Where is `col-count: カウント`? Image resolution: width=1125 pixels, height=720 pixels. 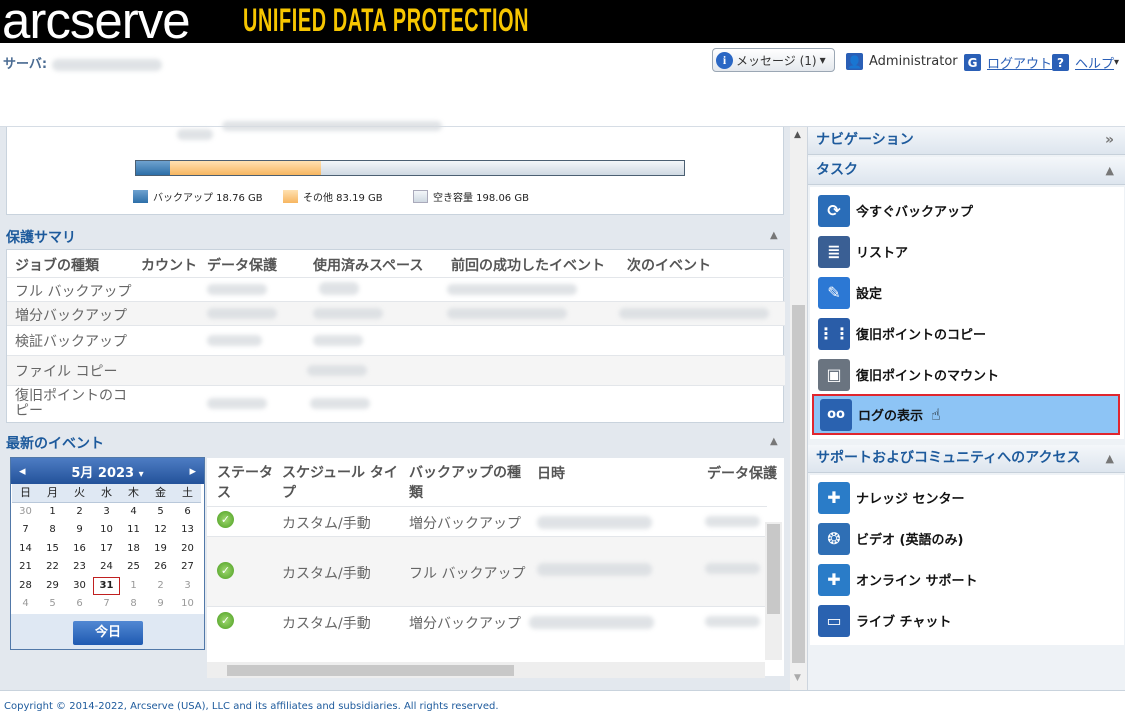
col-count: カウント is located at coordinates (169, 266).